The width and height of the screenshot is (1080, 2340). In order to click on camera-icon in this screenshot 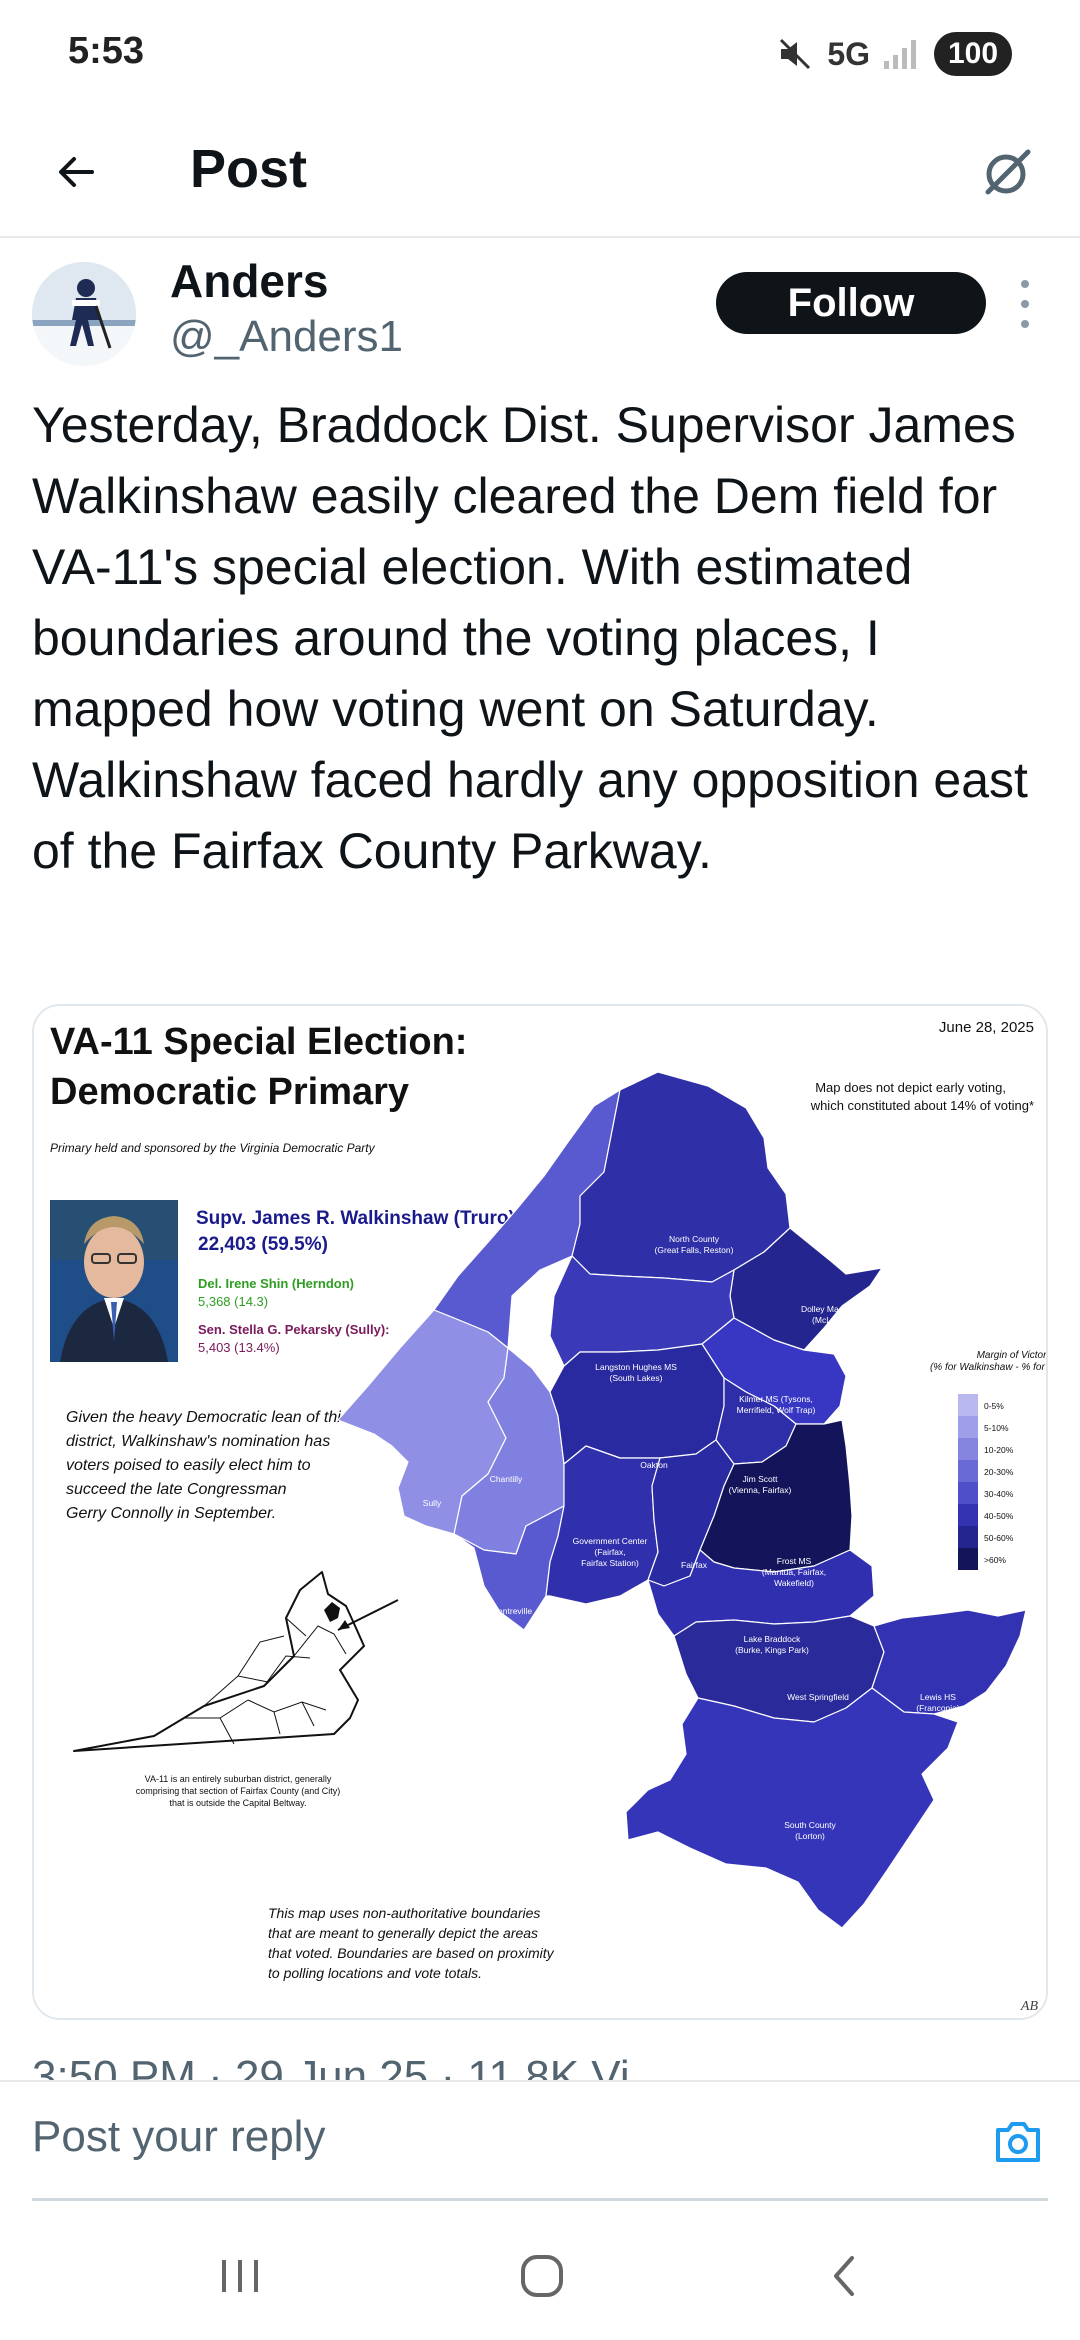, I will do `click(1018, 2142)`.